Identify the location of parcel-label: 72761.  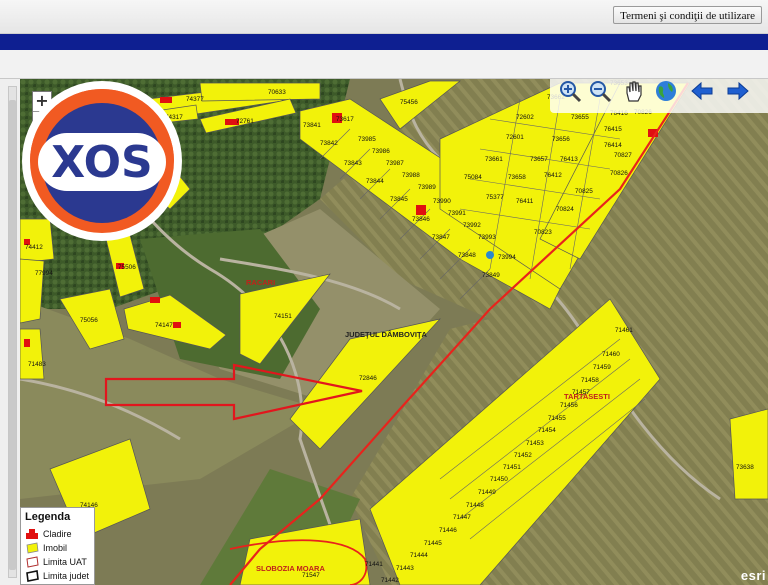
(245, 121).